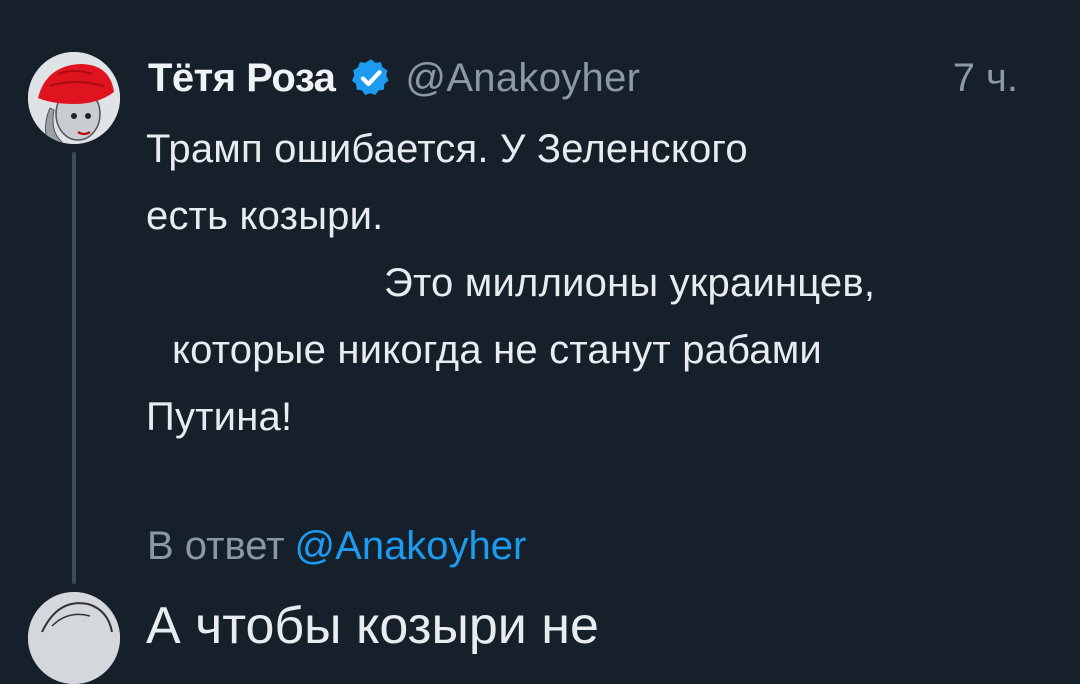 This screenshot has height=684, width=1080. What do you see at coordinates (497, 350) in the screenshot?
I see `tweet-text-line: которые никогда не станут рабами` at bounding box center [497, 350].